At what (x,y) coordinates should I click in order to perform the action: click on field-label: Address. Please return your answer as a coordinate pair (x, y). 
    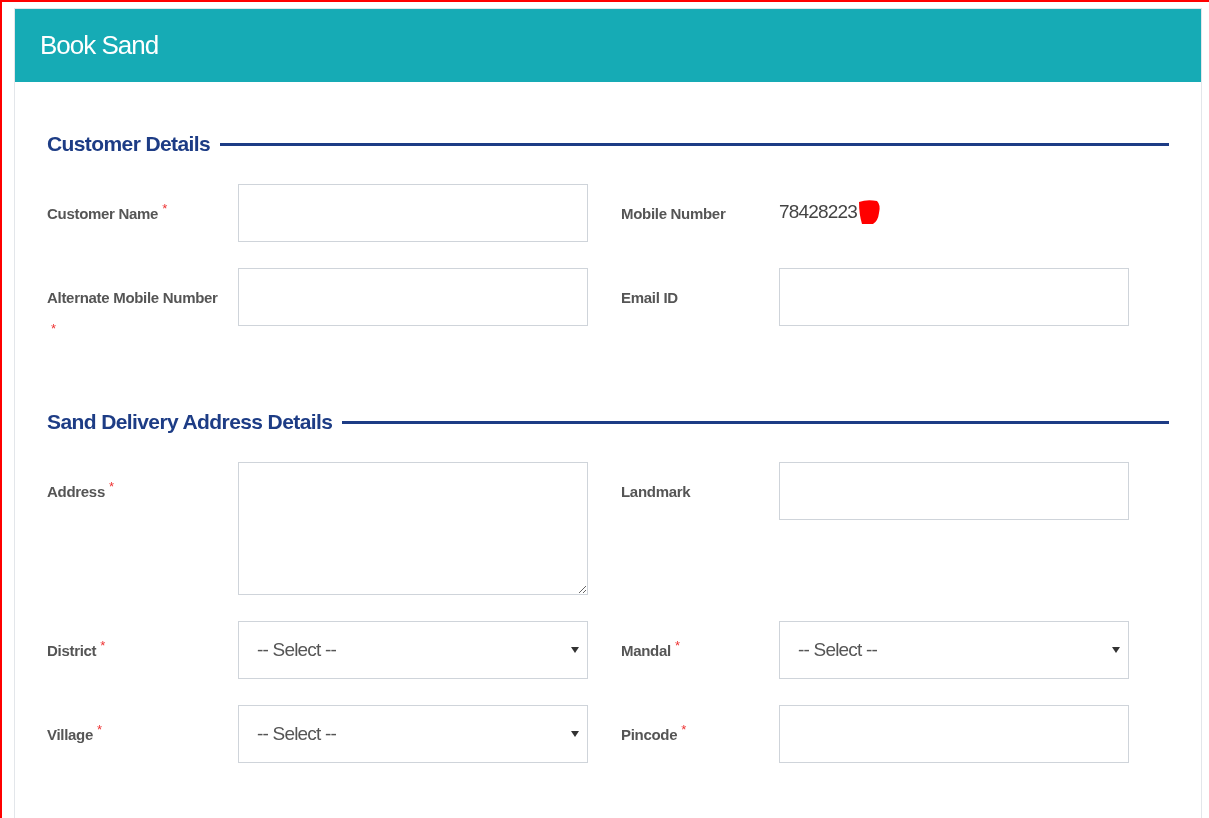
    Looking at the image, I should click on (76, 492).